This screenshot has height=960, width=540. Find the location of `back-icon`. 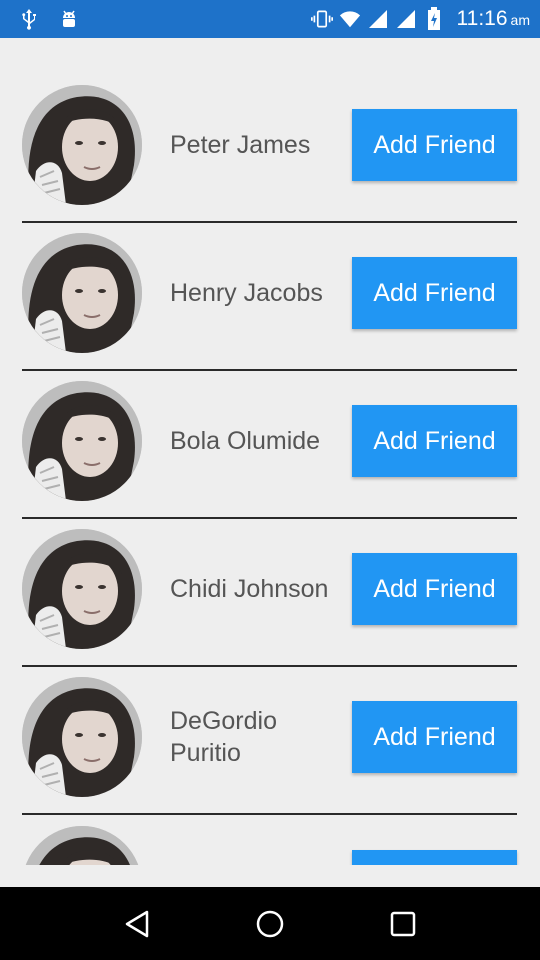

back-icon is located at coordinates (137, 924).